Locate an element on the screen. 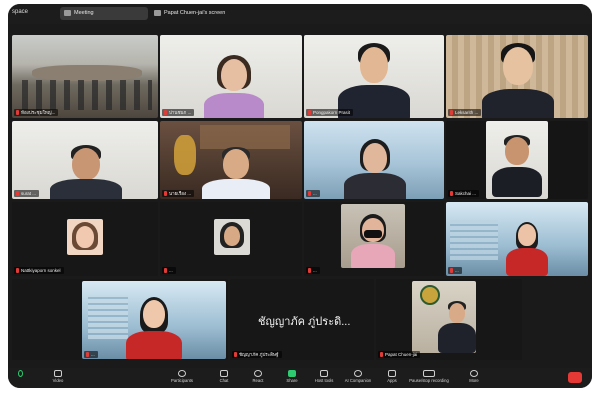 The height and width of the screenshot is (394, 598). organization-emblem is located at coordinates (430, 295).